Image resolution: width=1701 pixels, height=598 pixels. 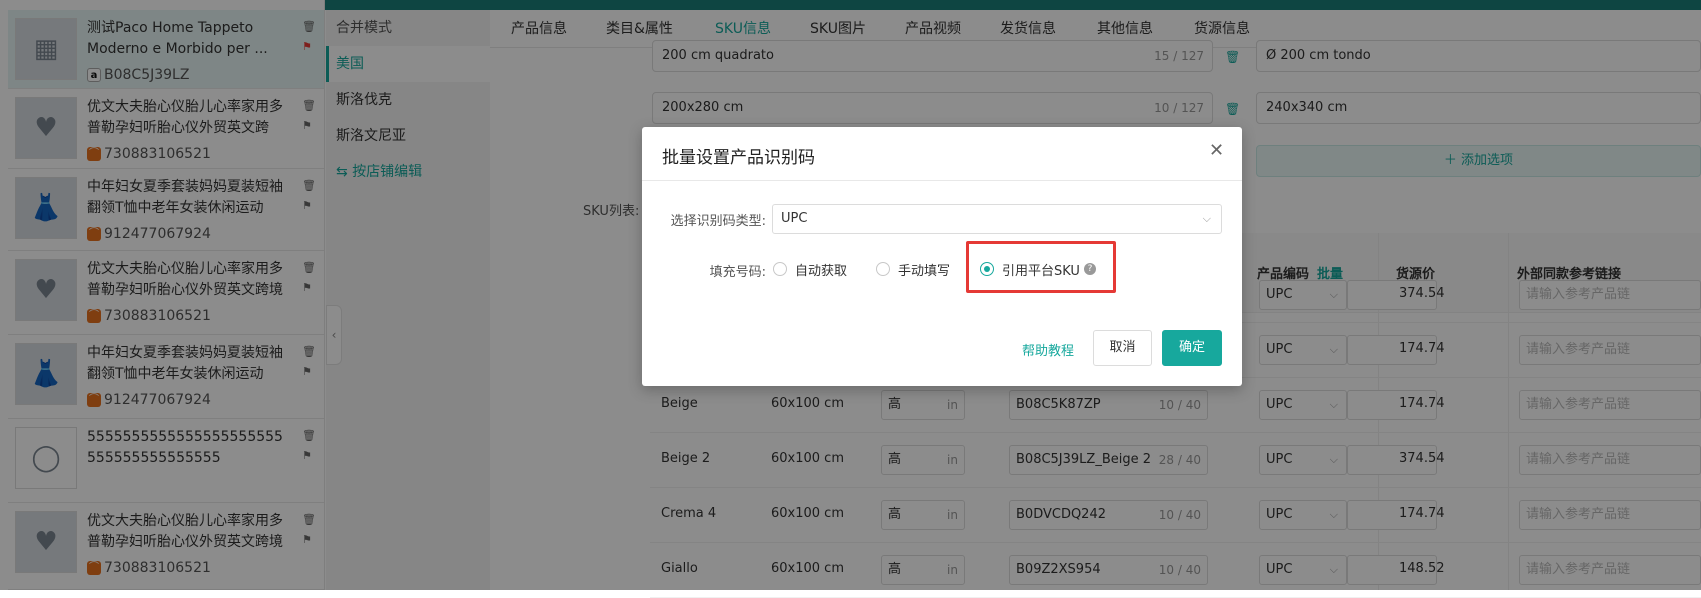 What do you see at coordinates (1216, 150) in the screenshot?
I see `close-icon: ✕` at bounding box center [1216, 150].